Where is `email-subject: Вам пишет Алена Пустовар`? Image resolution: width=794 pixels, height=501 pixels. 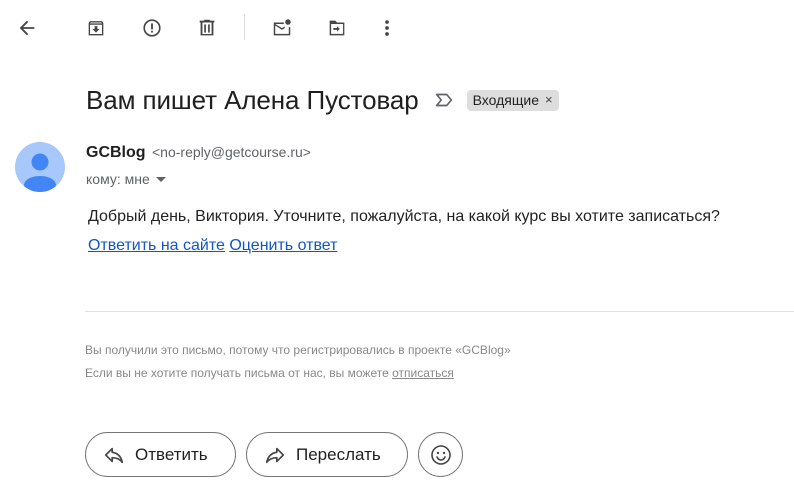
email-subject: Вам пишет Алена Пустовар is located at coordinates (252, 99).